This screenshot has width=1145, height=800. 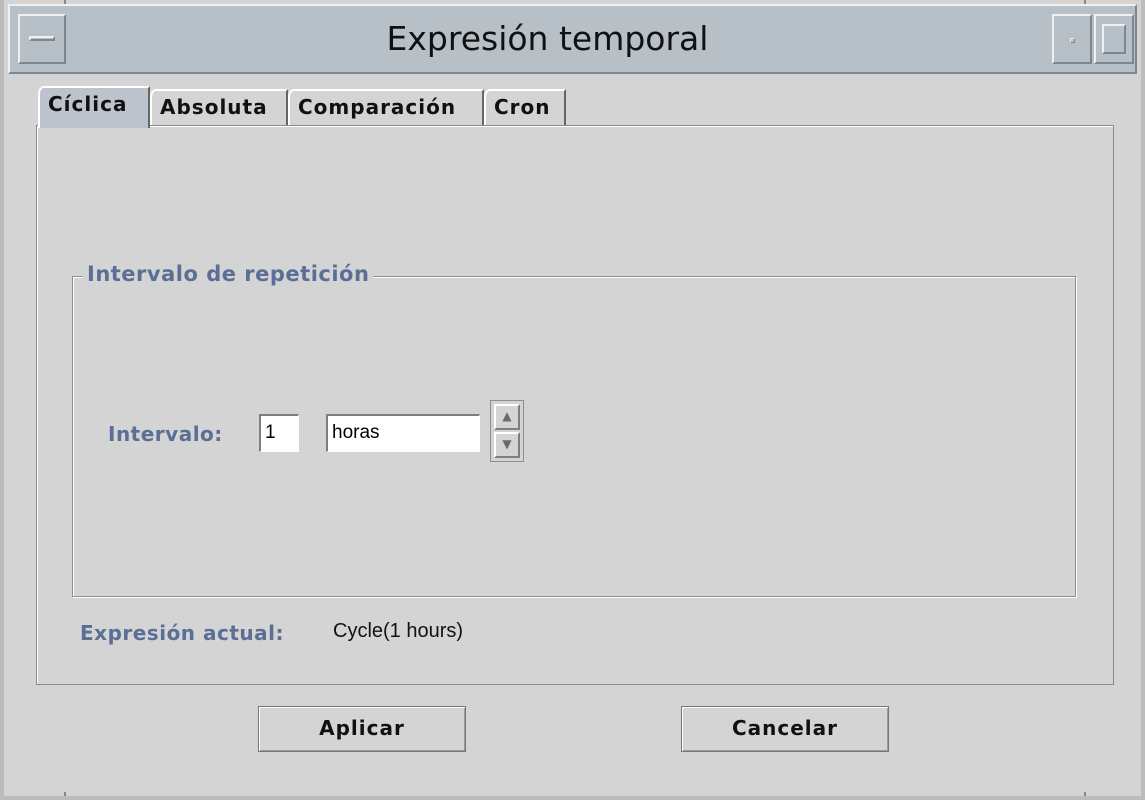 What do you see at coordinates (547, 38) in the screenshot?
I see `window-title: Expresión temporal` at bounding box center [547, 38].